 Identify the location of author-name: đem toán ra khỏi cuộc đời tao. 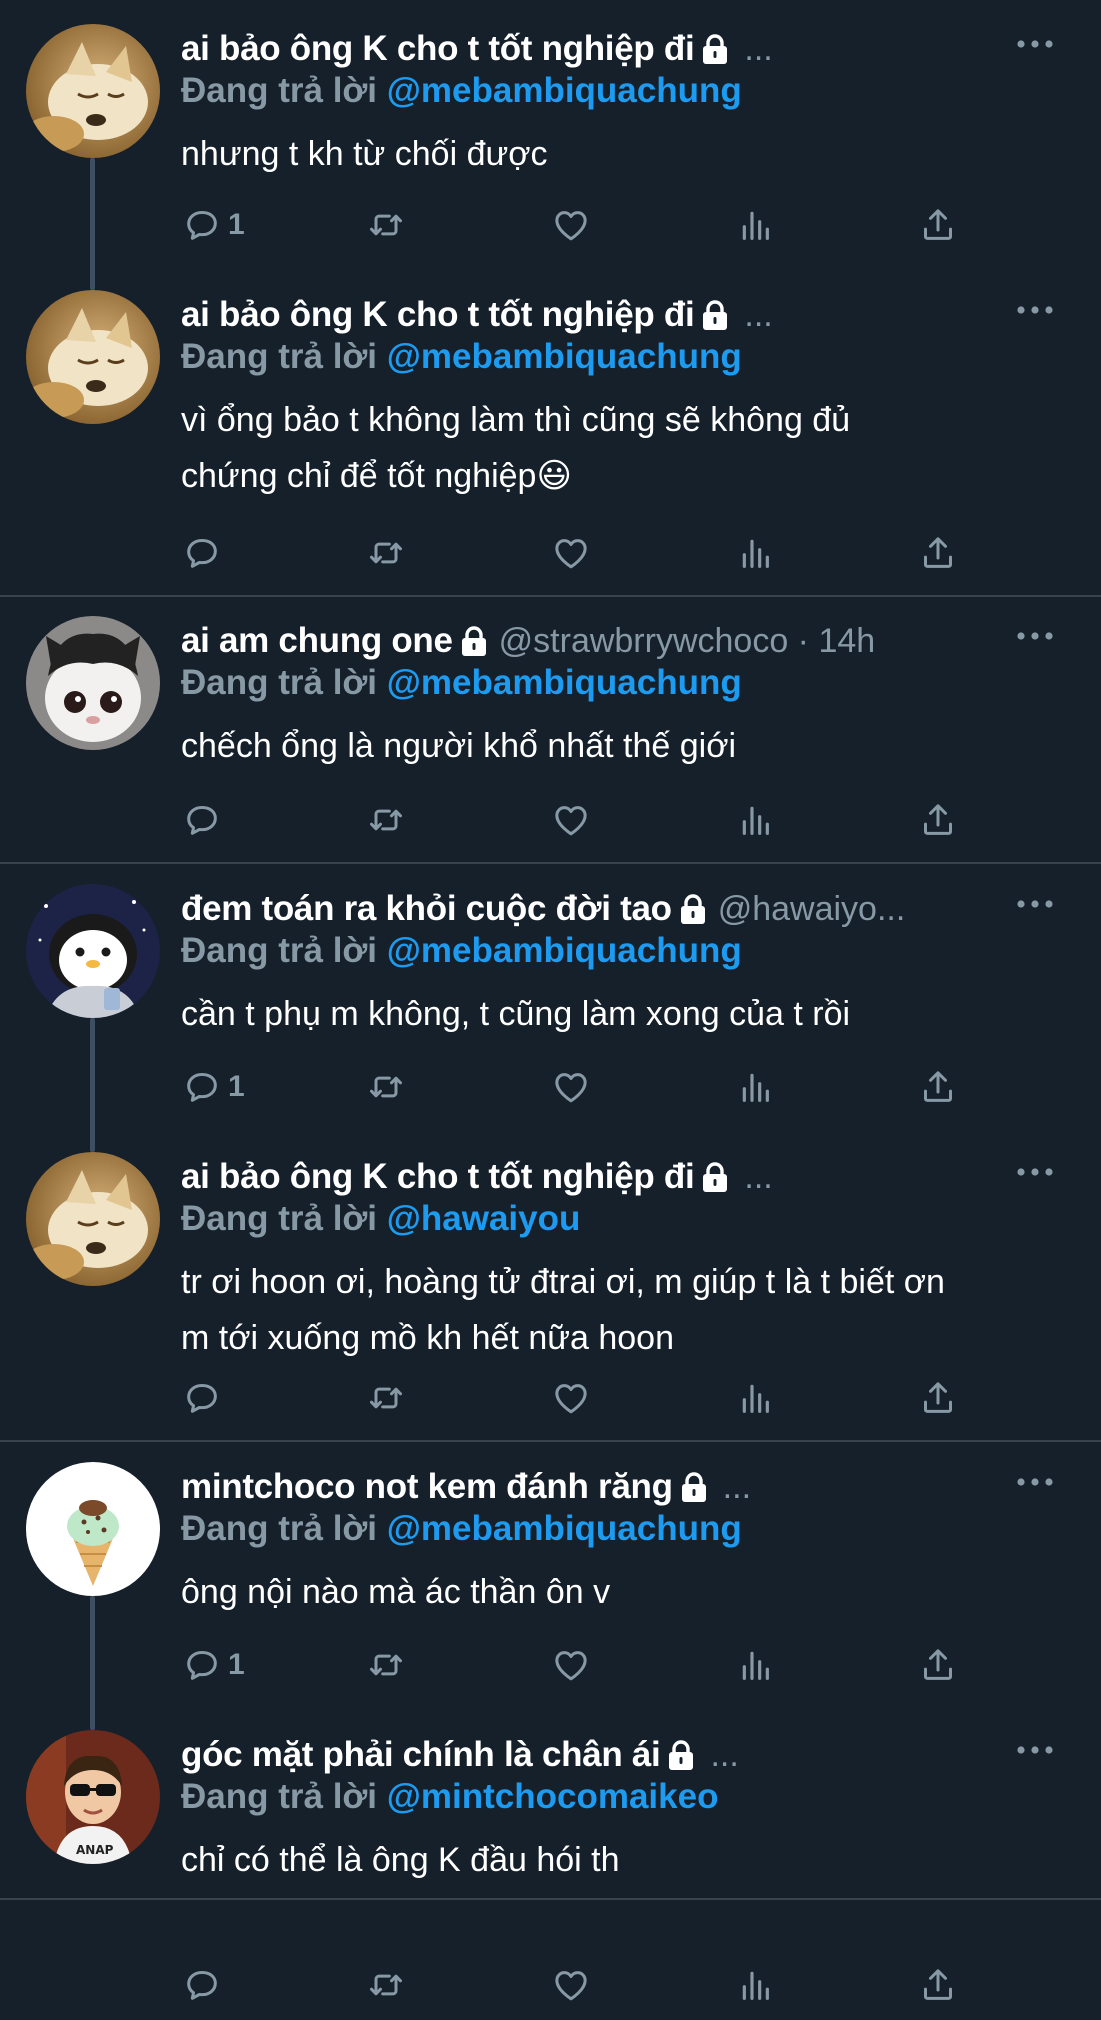
(426, 909).